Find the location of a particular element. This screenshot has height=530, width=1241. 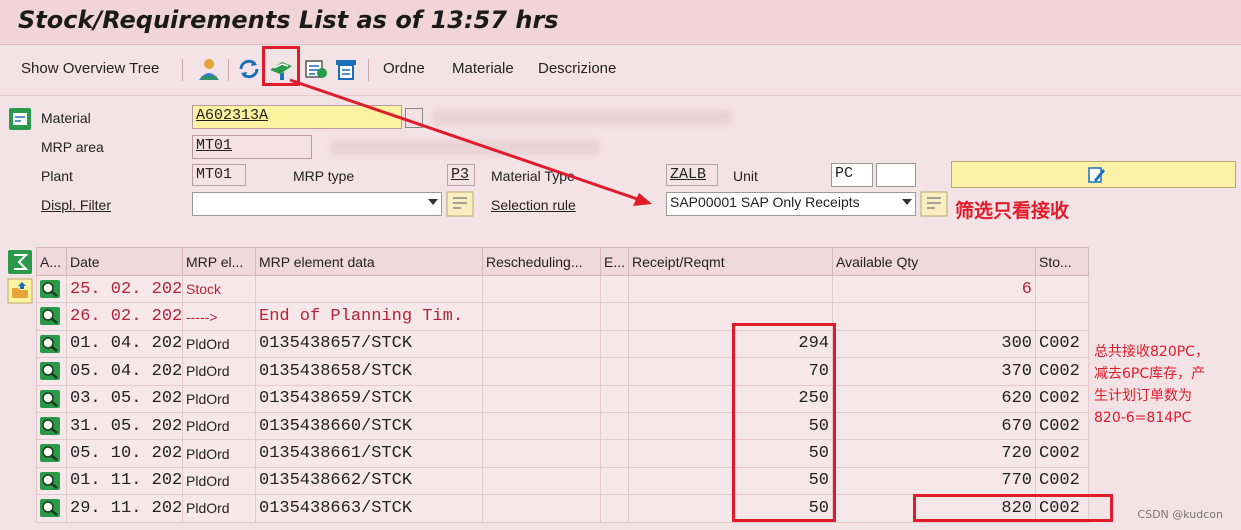

cell-data is located at coordinates (369, 289).